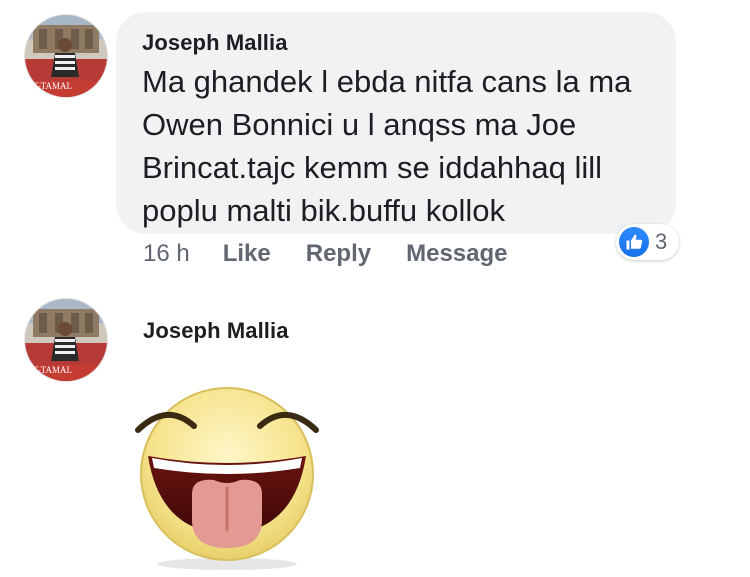 The image size is (750, 577). Describe the element at coordinates (338, 254) in the screenshot. I see `reply-button: Reply` at that location.